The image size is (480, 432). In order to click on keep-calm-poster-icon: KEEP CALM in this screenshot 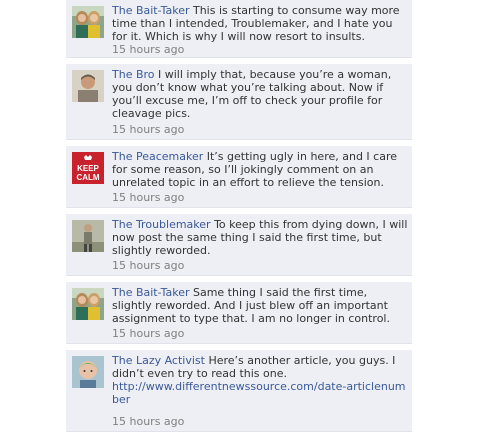, I will do `click(88, 168)`.